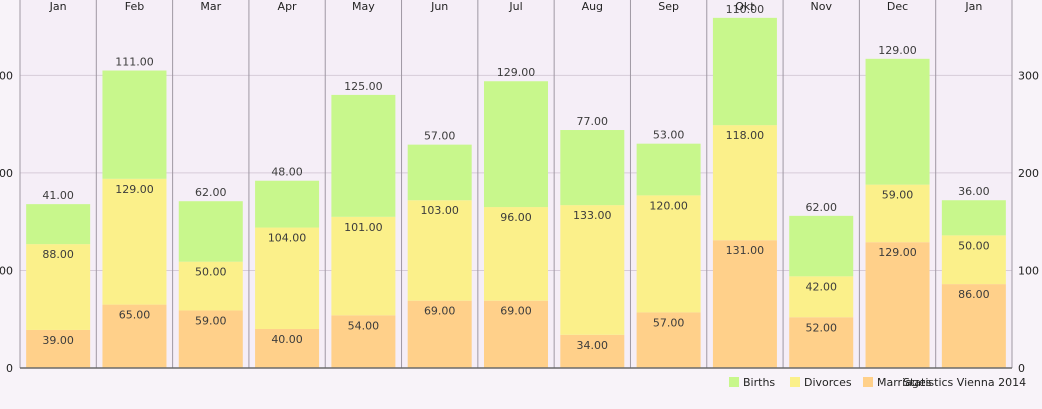 The width and height of the screenshot is (1042, 409). What do you see at coordinates (974, 294) in the screenshot?
I see `data-label: 86.00` at bounding box center [974, 294].